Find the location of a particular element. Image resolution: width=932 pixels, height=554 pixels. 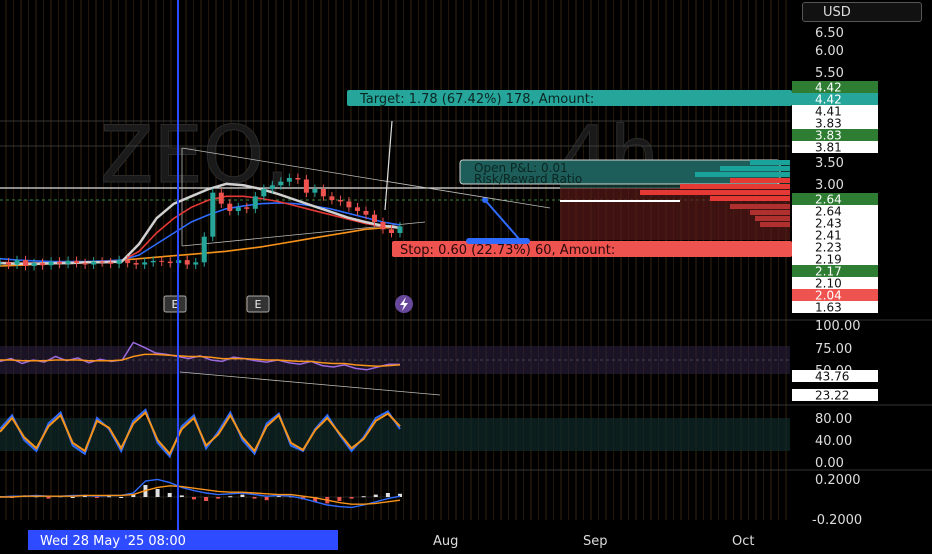

crosshair-time-label: Wed 28 May '25 08:00 is located at coordinates (183, 540).